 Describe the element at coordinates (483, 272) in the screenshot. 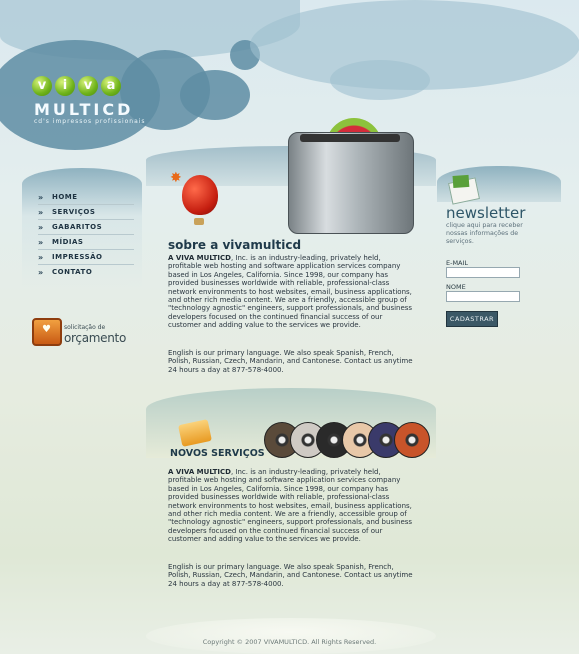

I see `email-field` at that location.